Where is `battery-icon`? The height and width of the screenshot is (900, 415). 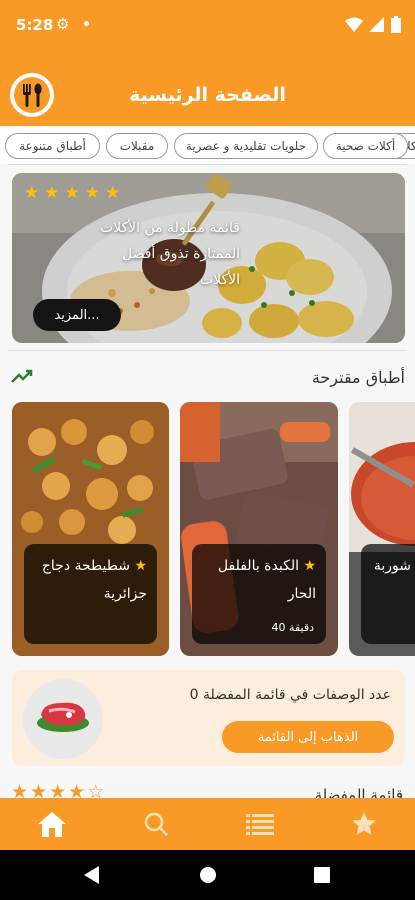 battery-icon is located at coordinates (396, 24).